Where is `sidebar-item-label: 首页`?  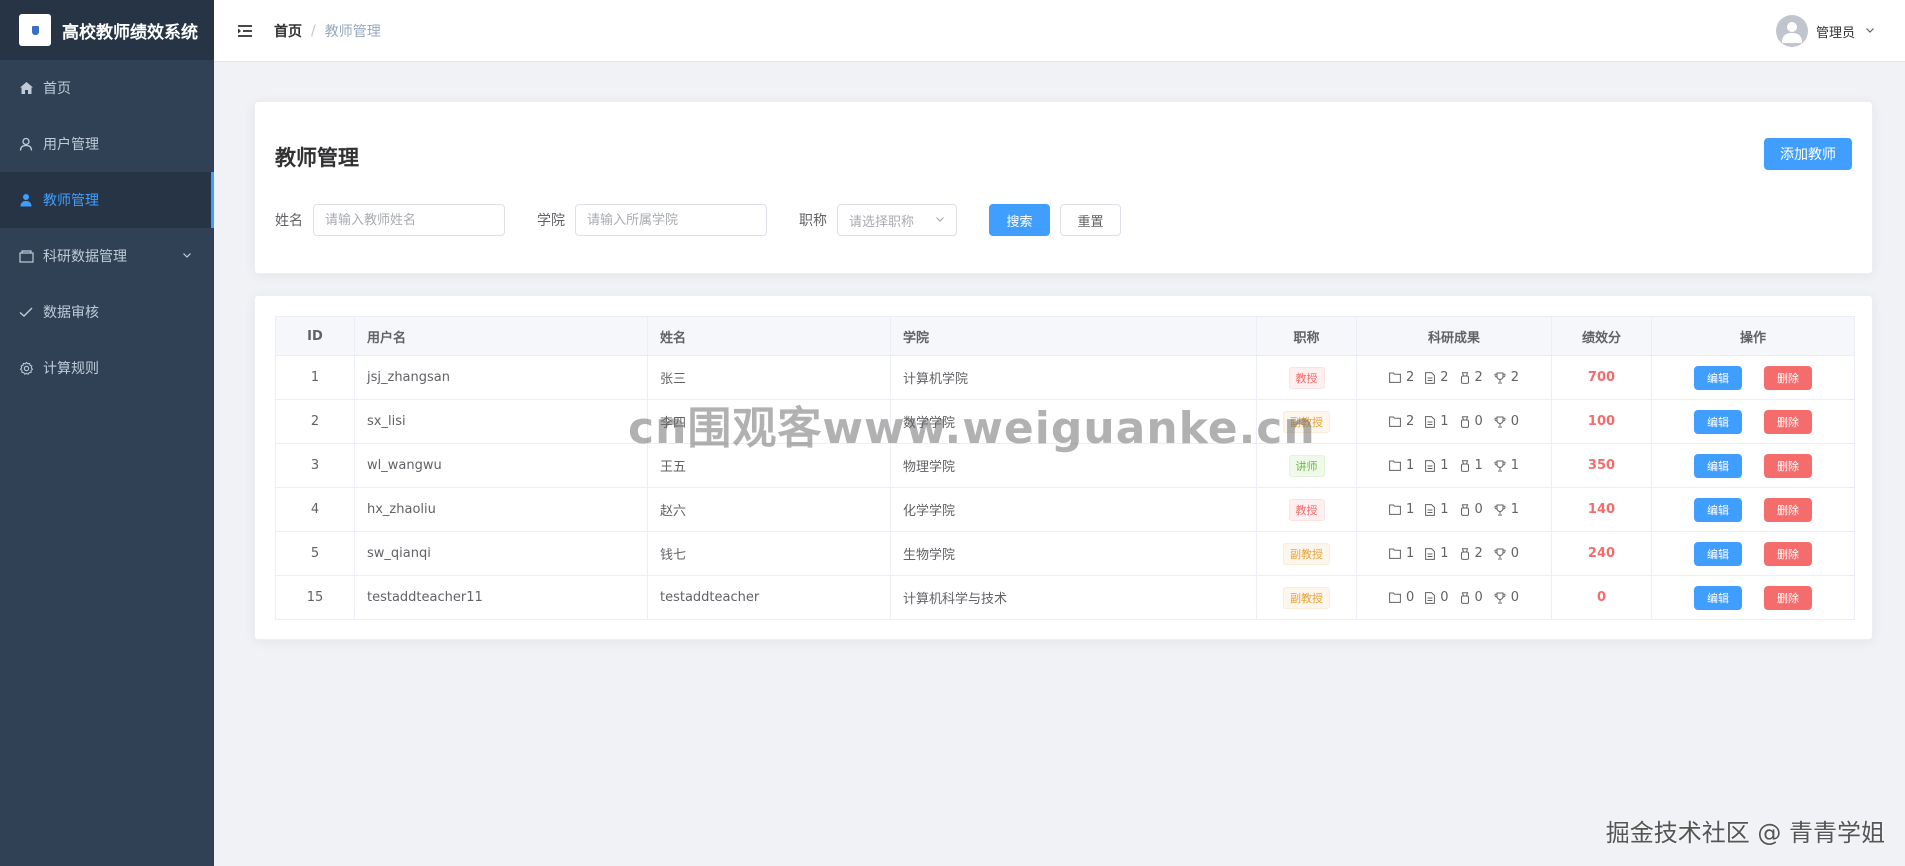
sidebar-item-label: 首页 is located at coordinates (57, 89).